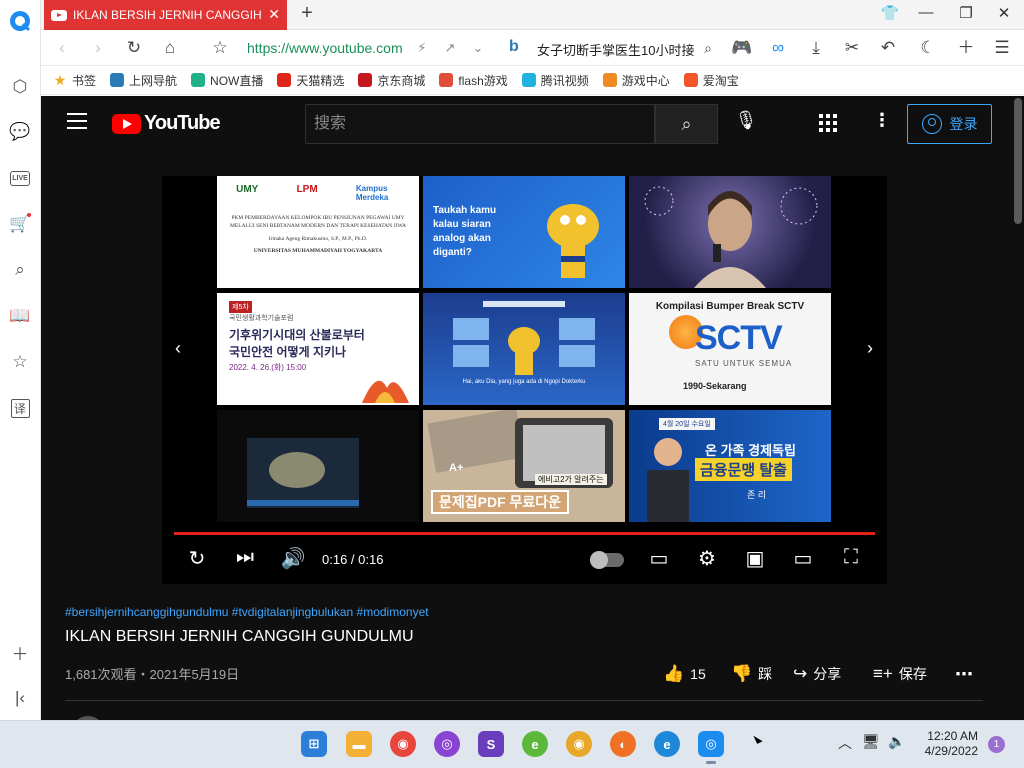 The image size is (1024, 768). What do you see at coordinates (447, 744) in the screenshot?
I see `colorful-browser-icon: ◎` at bounding box center [447, 744].